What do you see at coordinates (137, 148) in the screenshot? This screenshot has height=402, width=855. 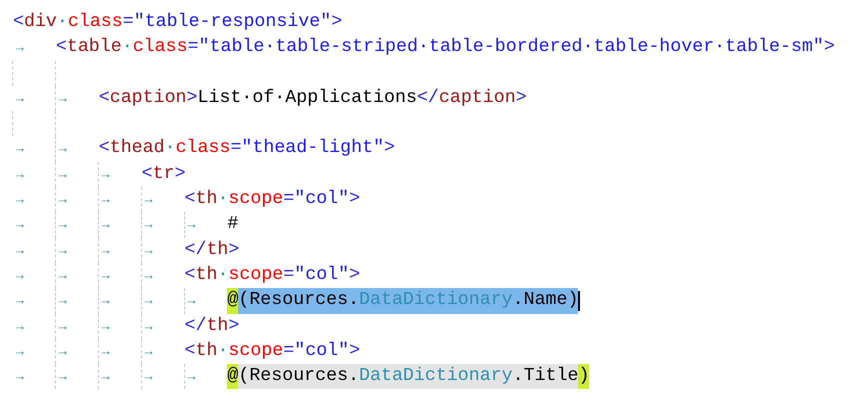 I see `tag-name: thead` at bounding box center [137, 148].